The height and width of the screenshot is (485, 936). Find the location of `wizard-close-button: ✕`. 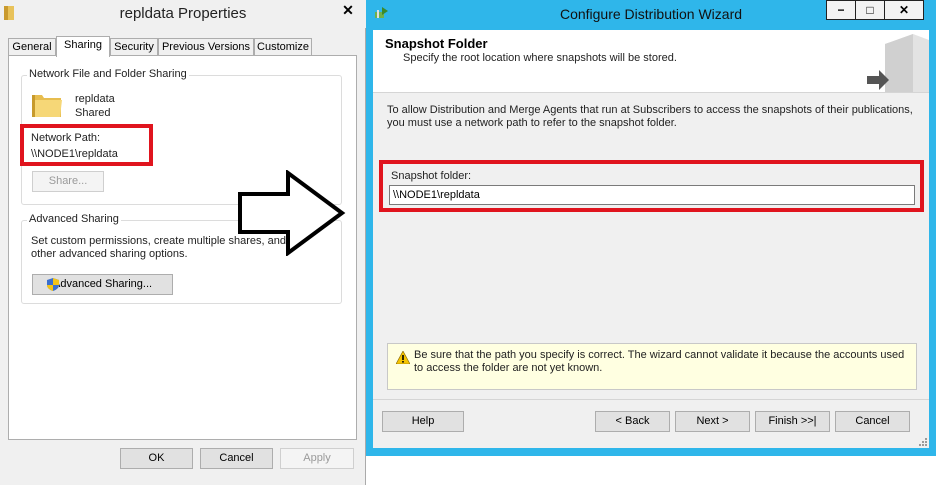

wizard-close-button: ✕ is located at coordinates (904, 10).